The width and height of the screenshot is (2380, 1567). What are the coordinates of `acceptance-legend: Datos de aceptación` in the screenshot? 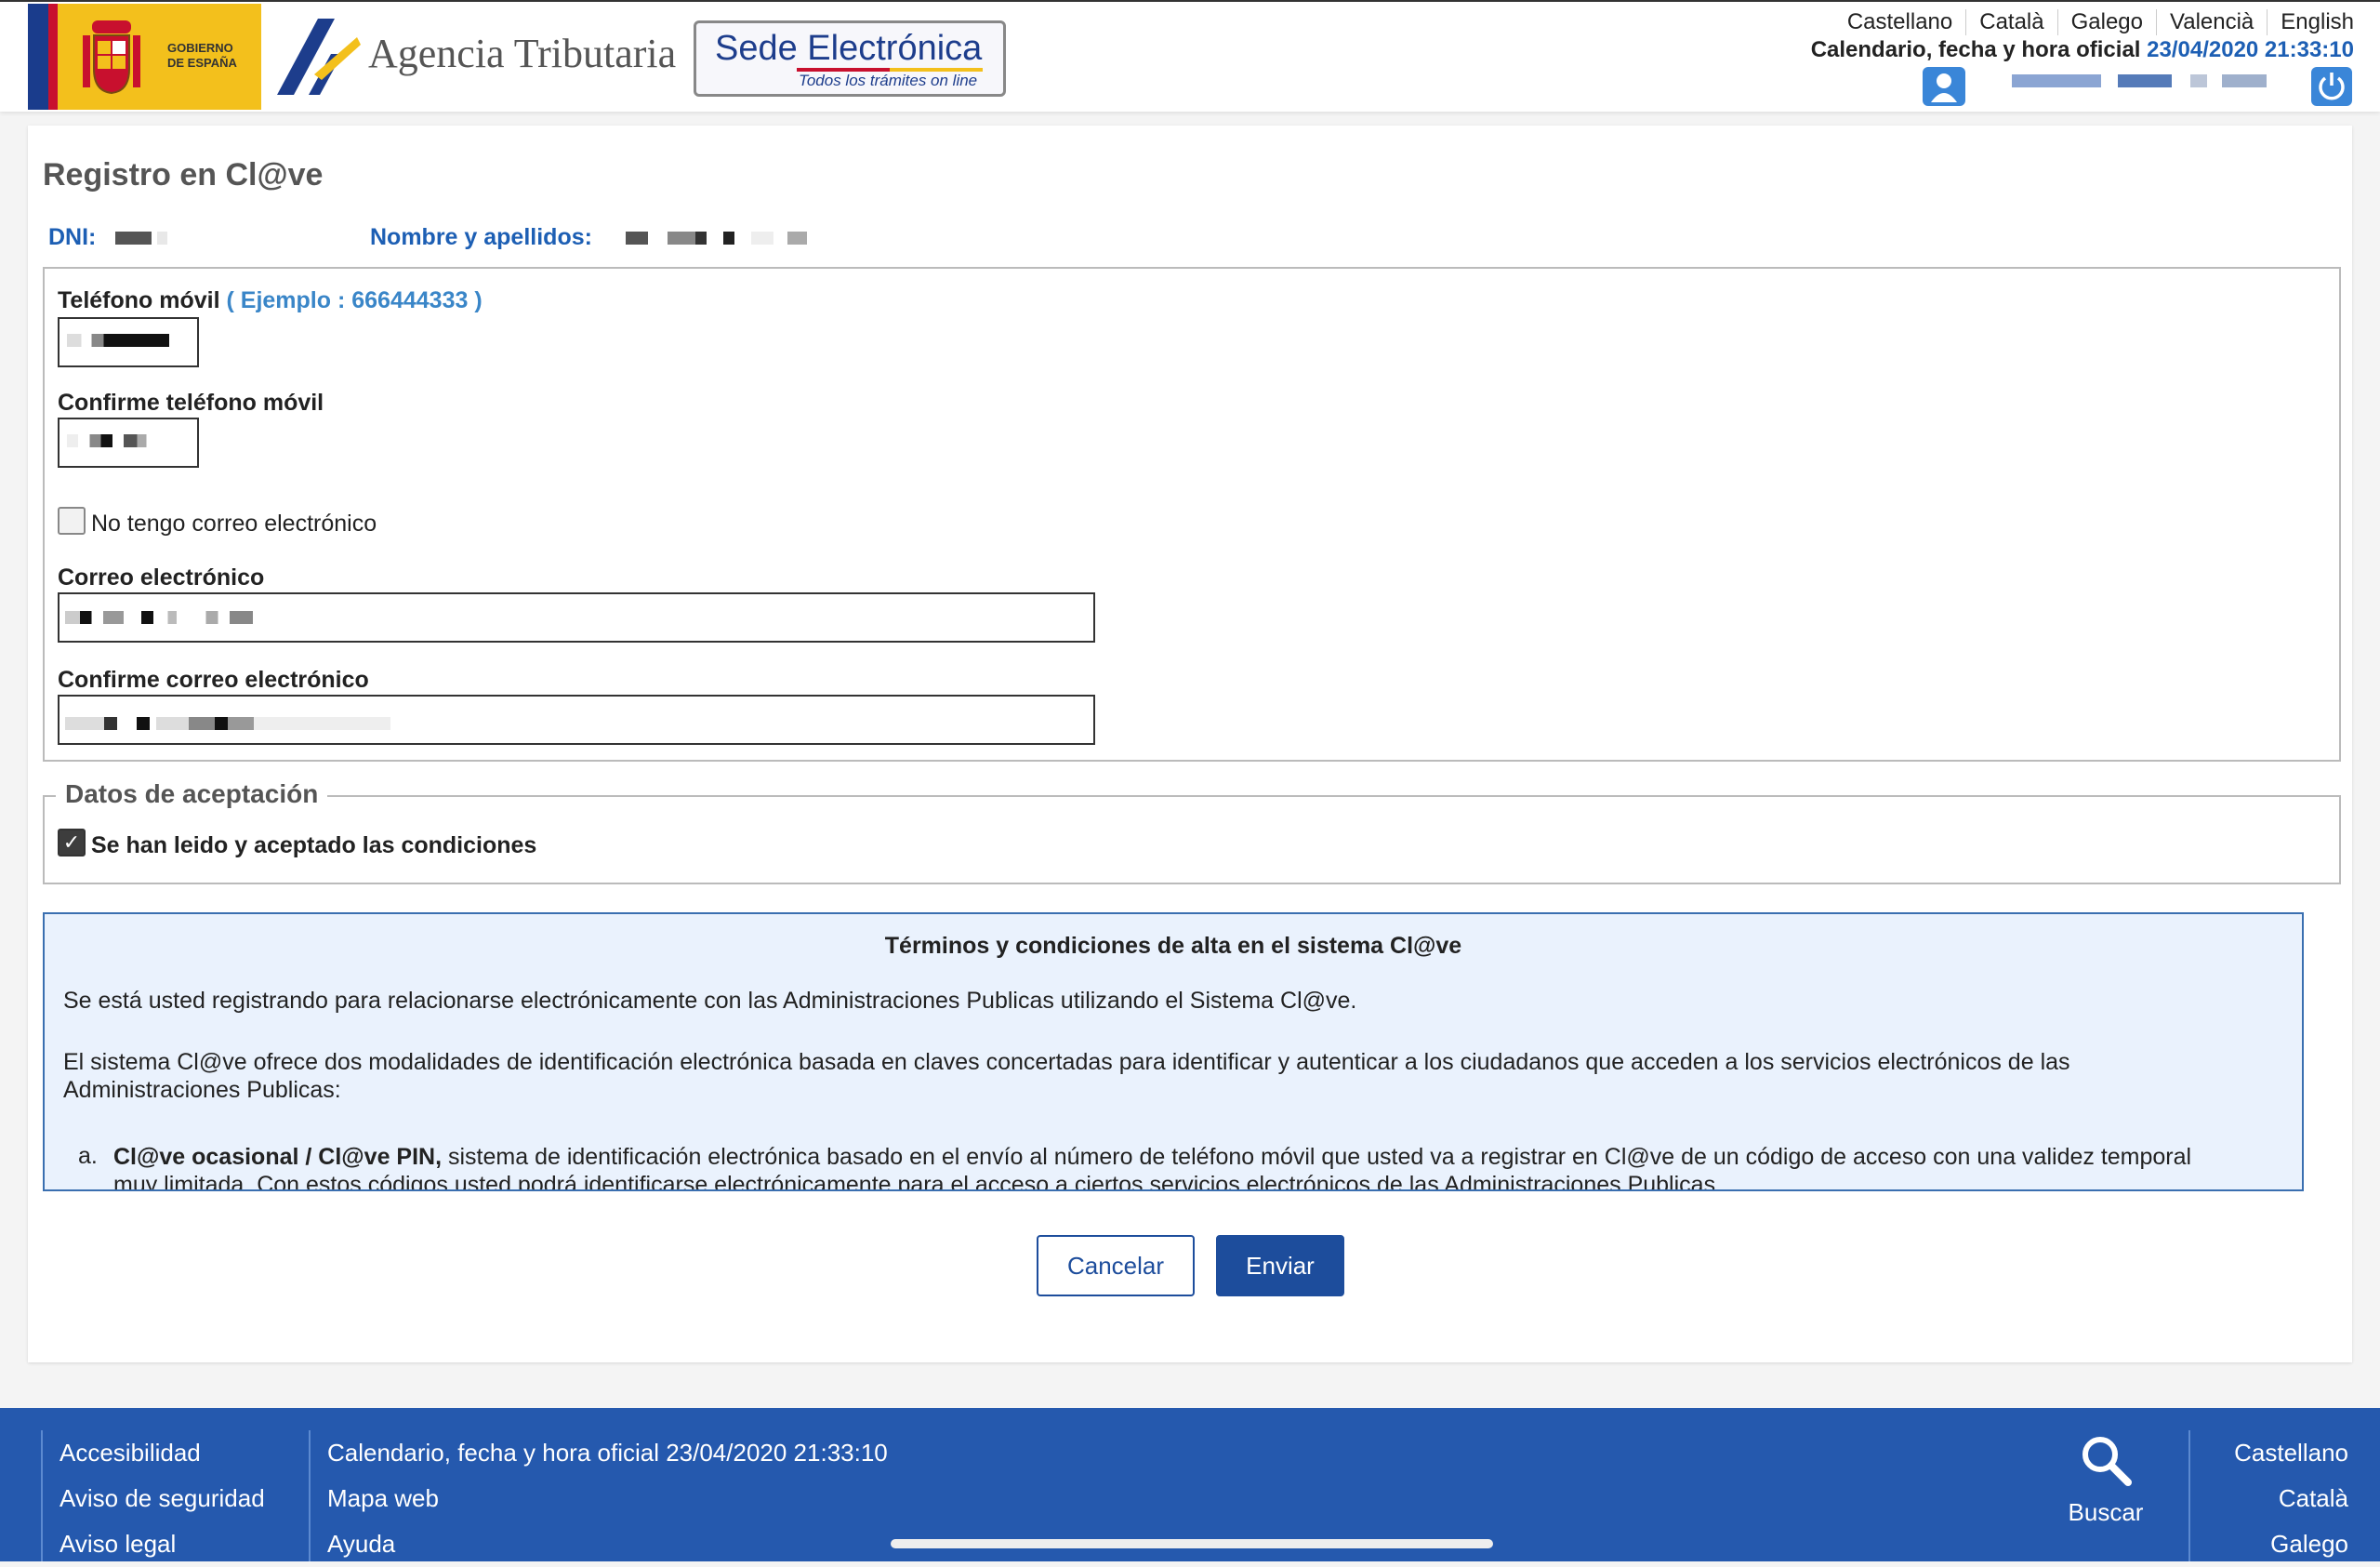 It's located at (192, 794).